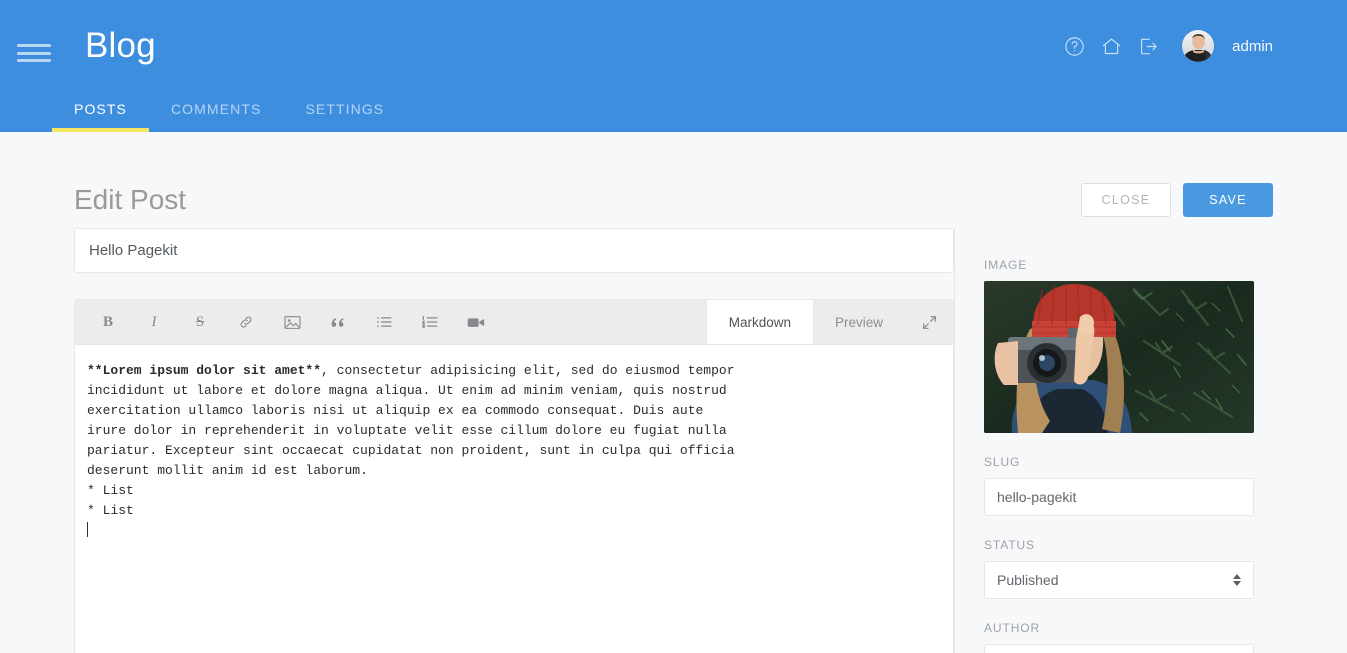 This screenshot has height=653, width=1347. I want to click on editor-toolbar-buttons: B I S, so click(287, 322).